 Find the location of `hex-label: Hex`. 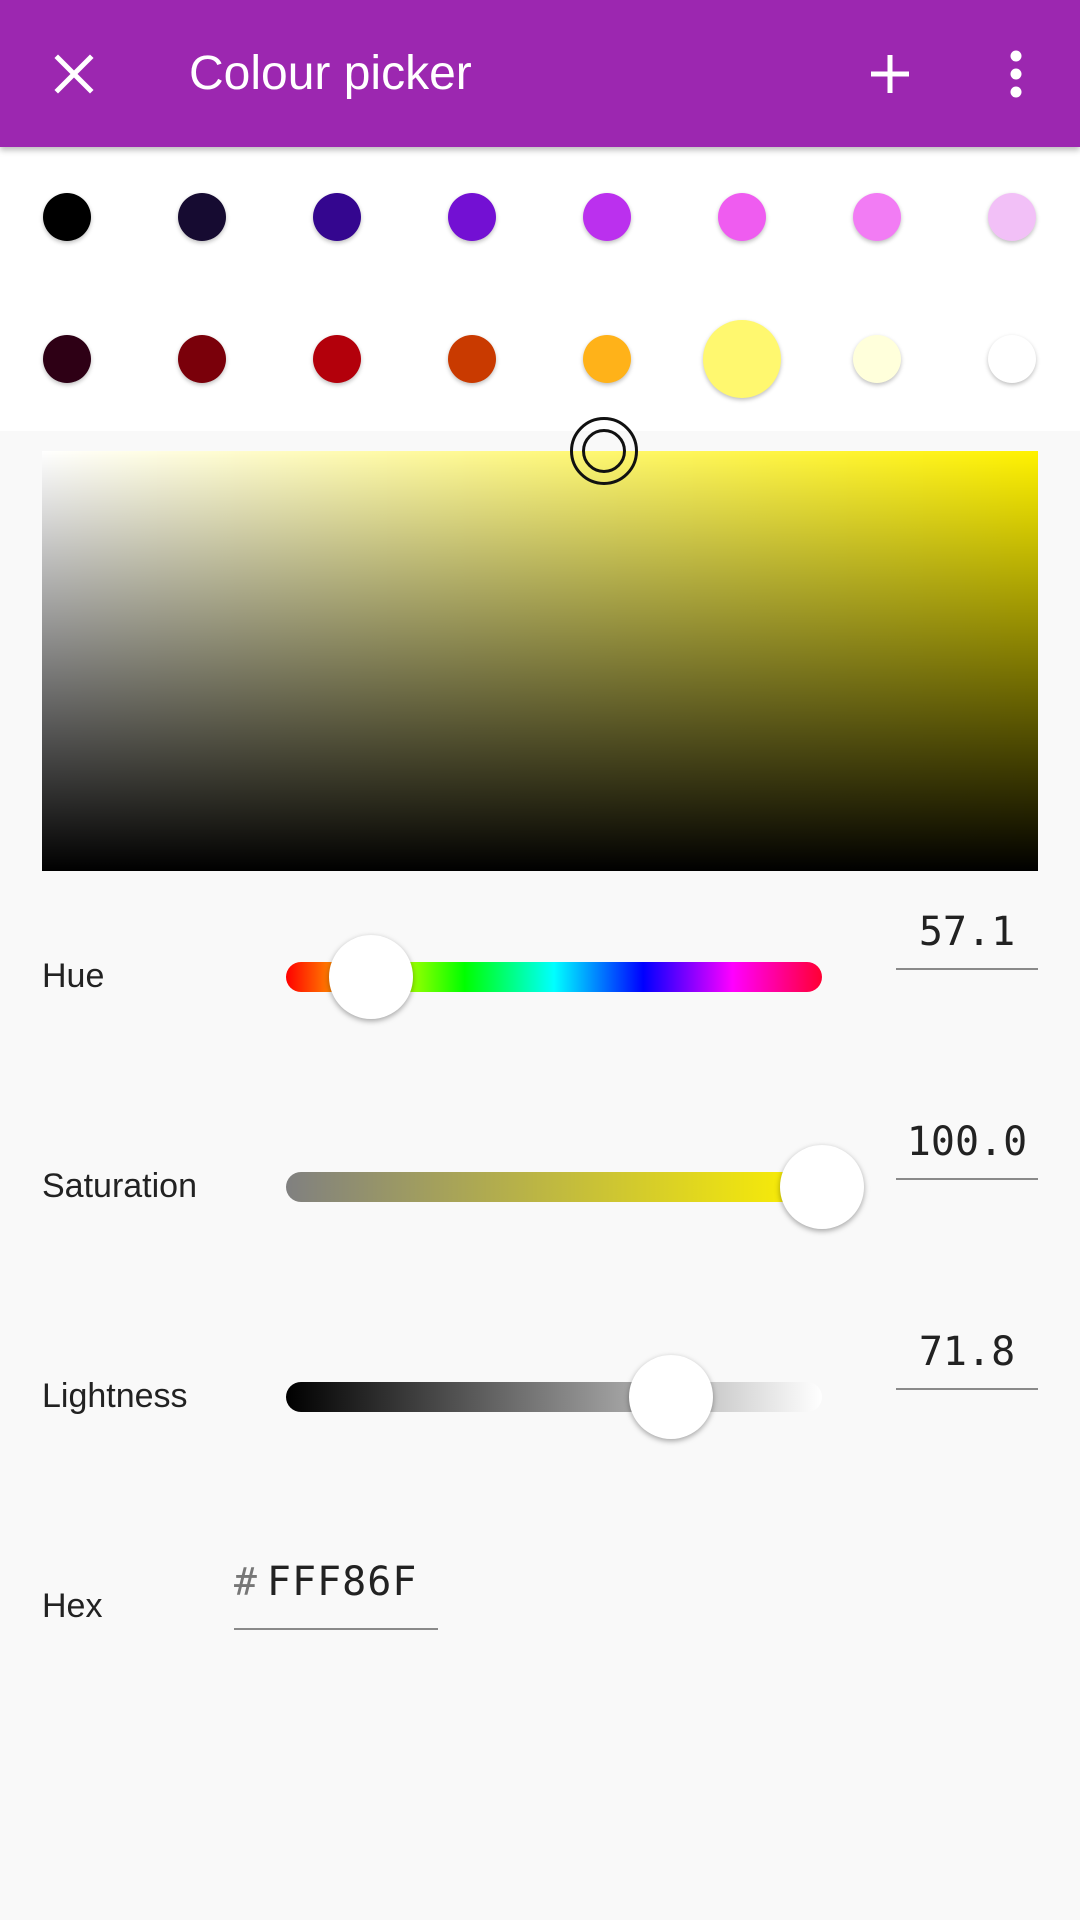

hex-label: Hex is located at coordinates (72, 1606).